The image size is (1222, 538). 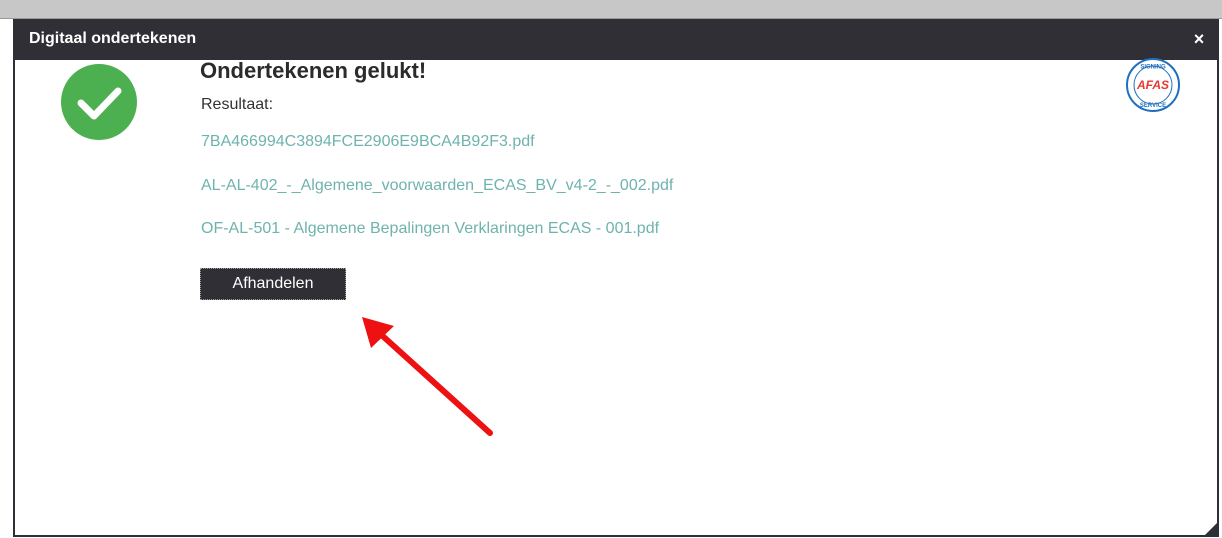 What do you see at coordinates (313, 70) in the screenshot?
I see `success-heading: Ondertekenen gelukt!` at bounding box center [313, 70].